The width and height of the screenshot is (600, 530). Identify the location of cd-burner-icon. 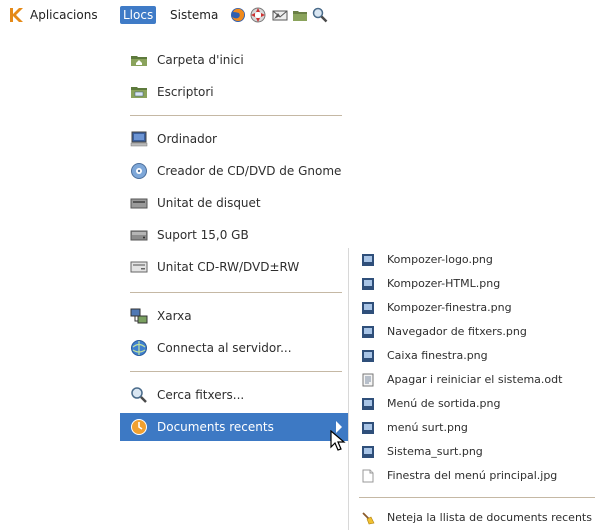
(139, 171).